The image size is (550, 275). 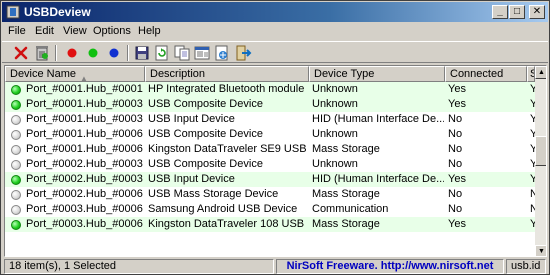 What do you see at coordinates (243, 53) in the screenshot?
I see `exit-icon` at bounding box center [243, 53].